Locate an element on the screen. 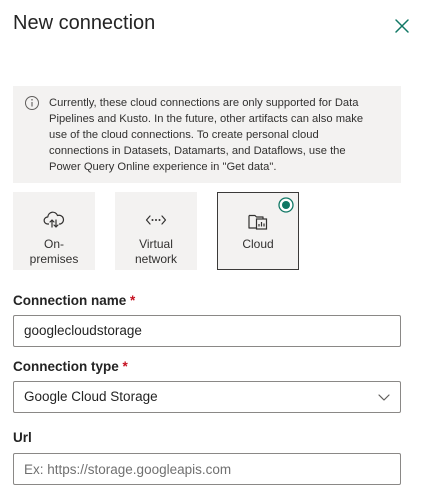  tile-label: premises is located at coordinates (54, 259).